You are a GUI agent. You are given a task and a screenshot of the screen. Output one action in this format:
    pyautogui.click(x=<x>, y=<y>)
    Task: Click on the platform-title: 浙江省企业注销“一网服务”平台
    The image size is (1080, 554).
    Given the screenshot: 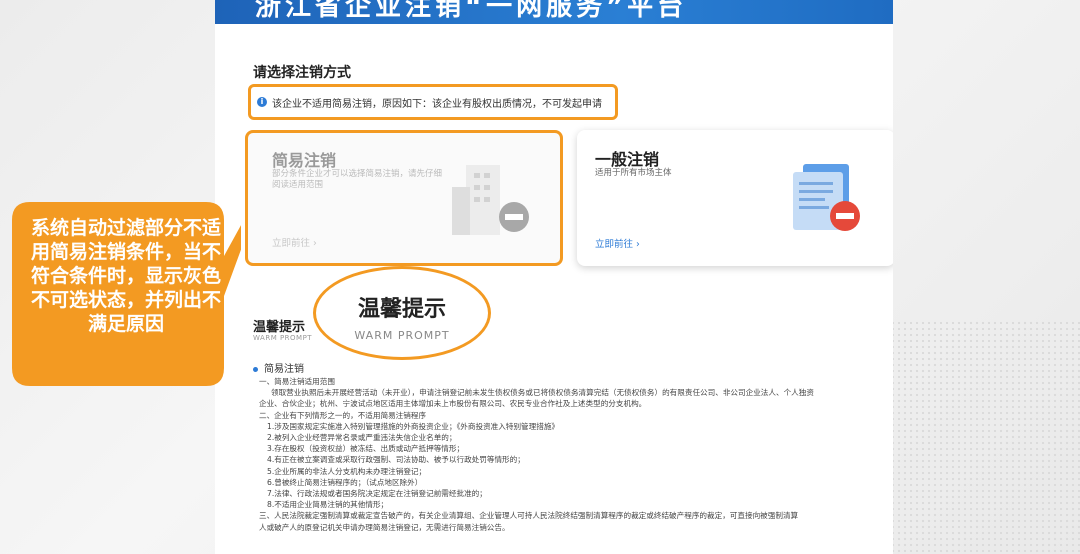 What is the action you would take?
    pyautogui.click(x=471, y=11)
    